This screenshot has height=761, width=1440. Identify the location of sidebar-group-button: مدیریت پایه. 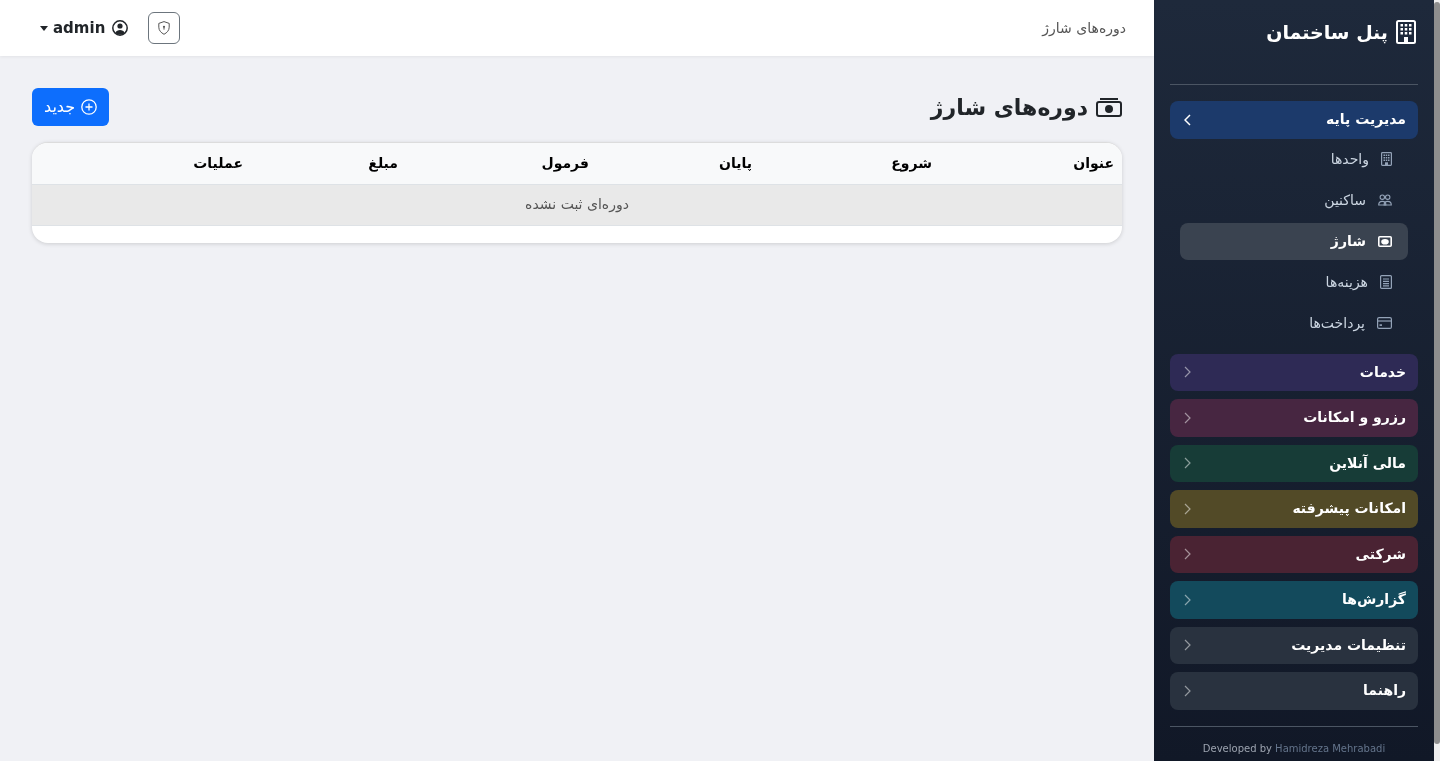
(1294, 120).